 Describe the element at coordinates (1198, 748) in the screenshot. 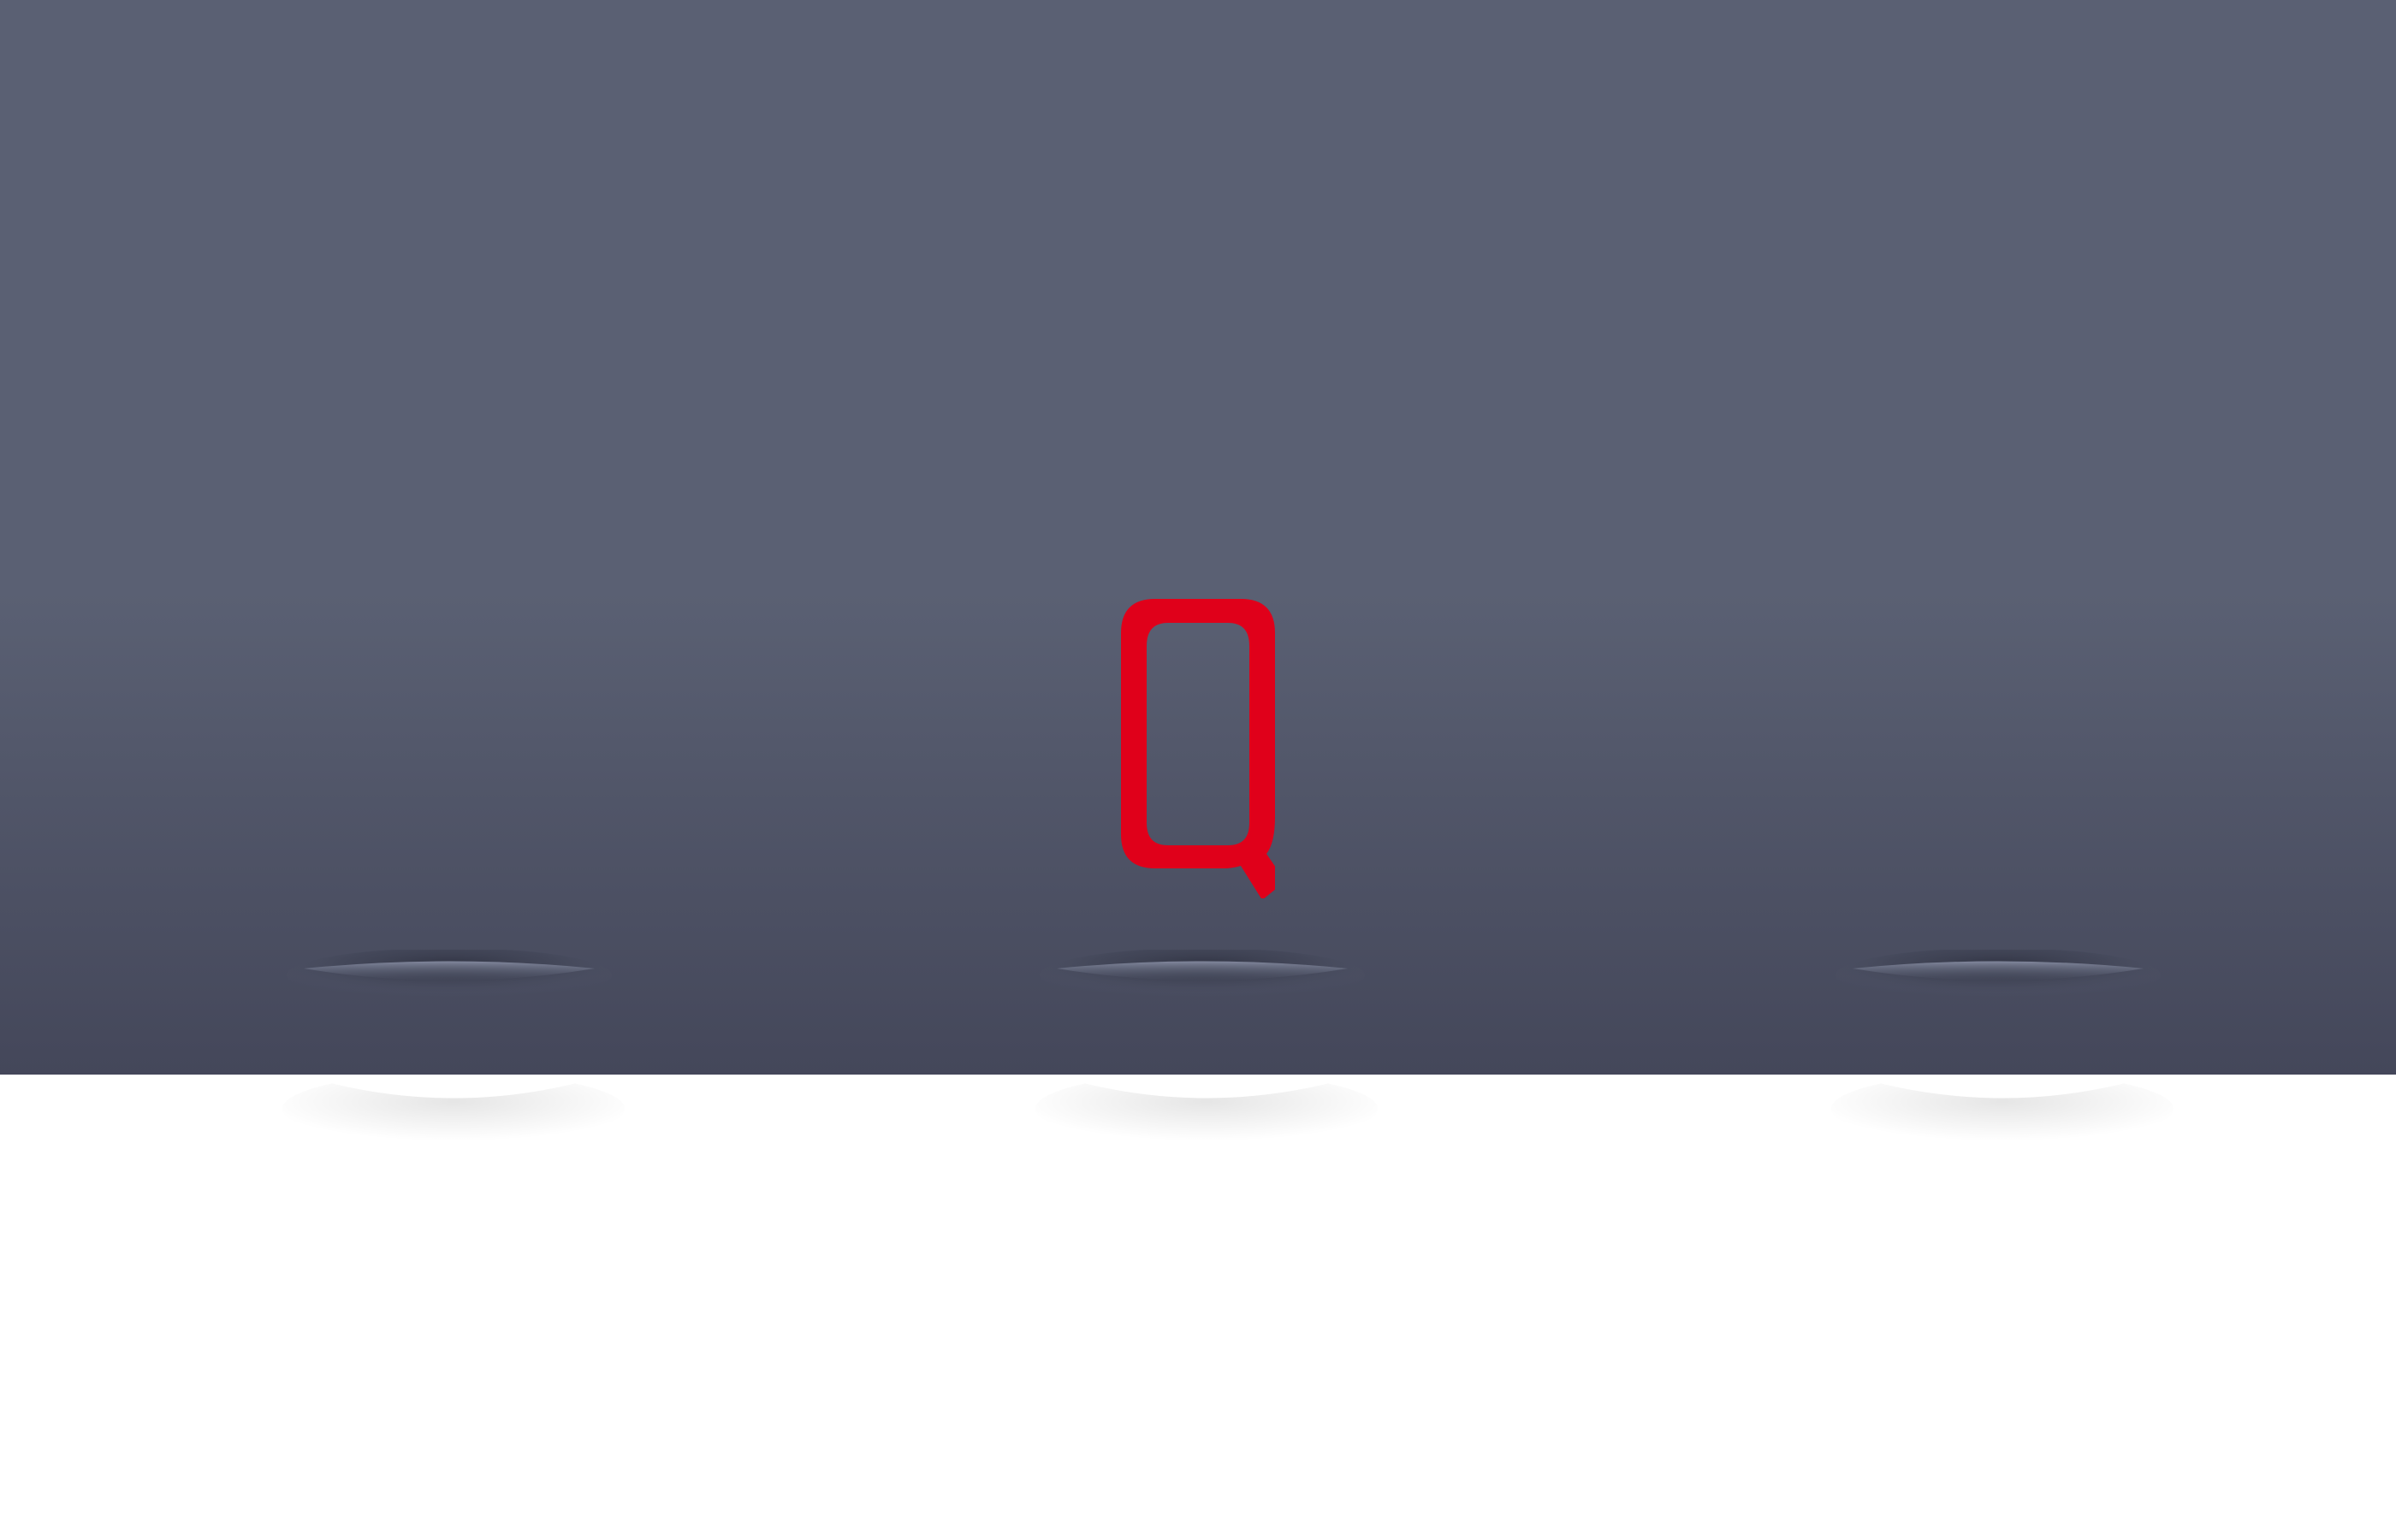

I see `q-logo-icon` at that location.